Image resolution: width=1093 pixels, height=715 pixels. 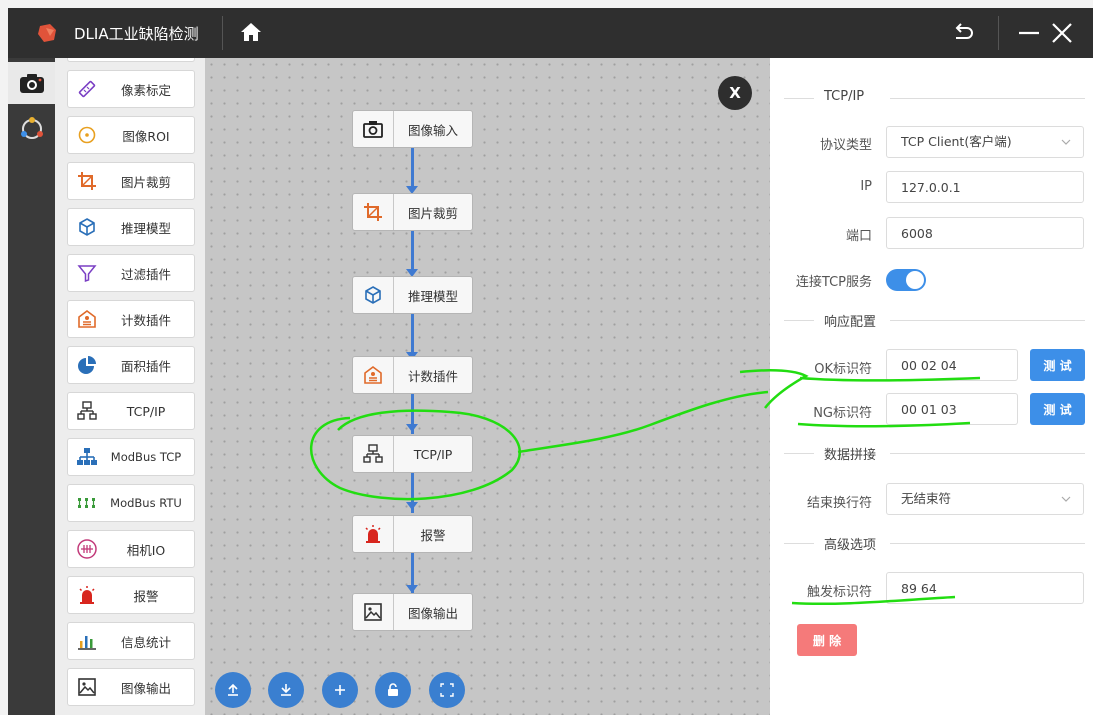 What do you see at coordinates (87, 643) in the screenshot?
I see `bar-chart-icon` at bounding box center [87, 643].